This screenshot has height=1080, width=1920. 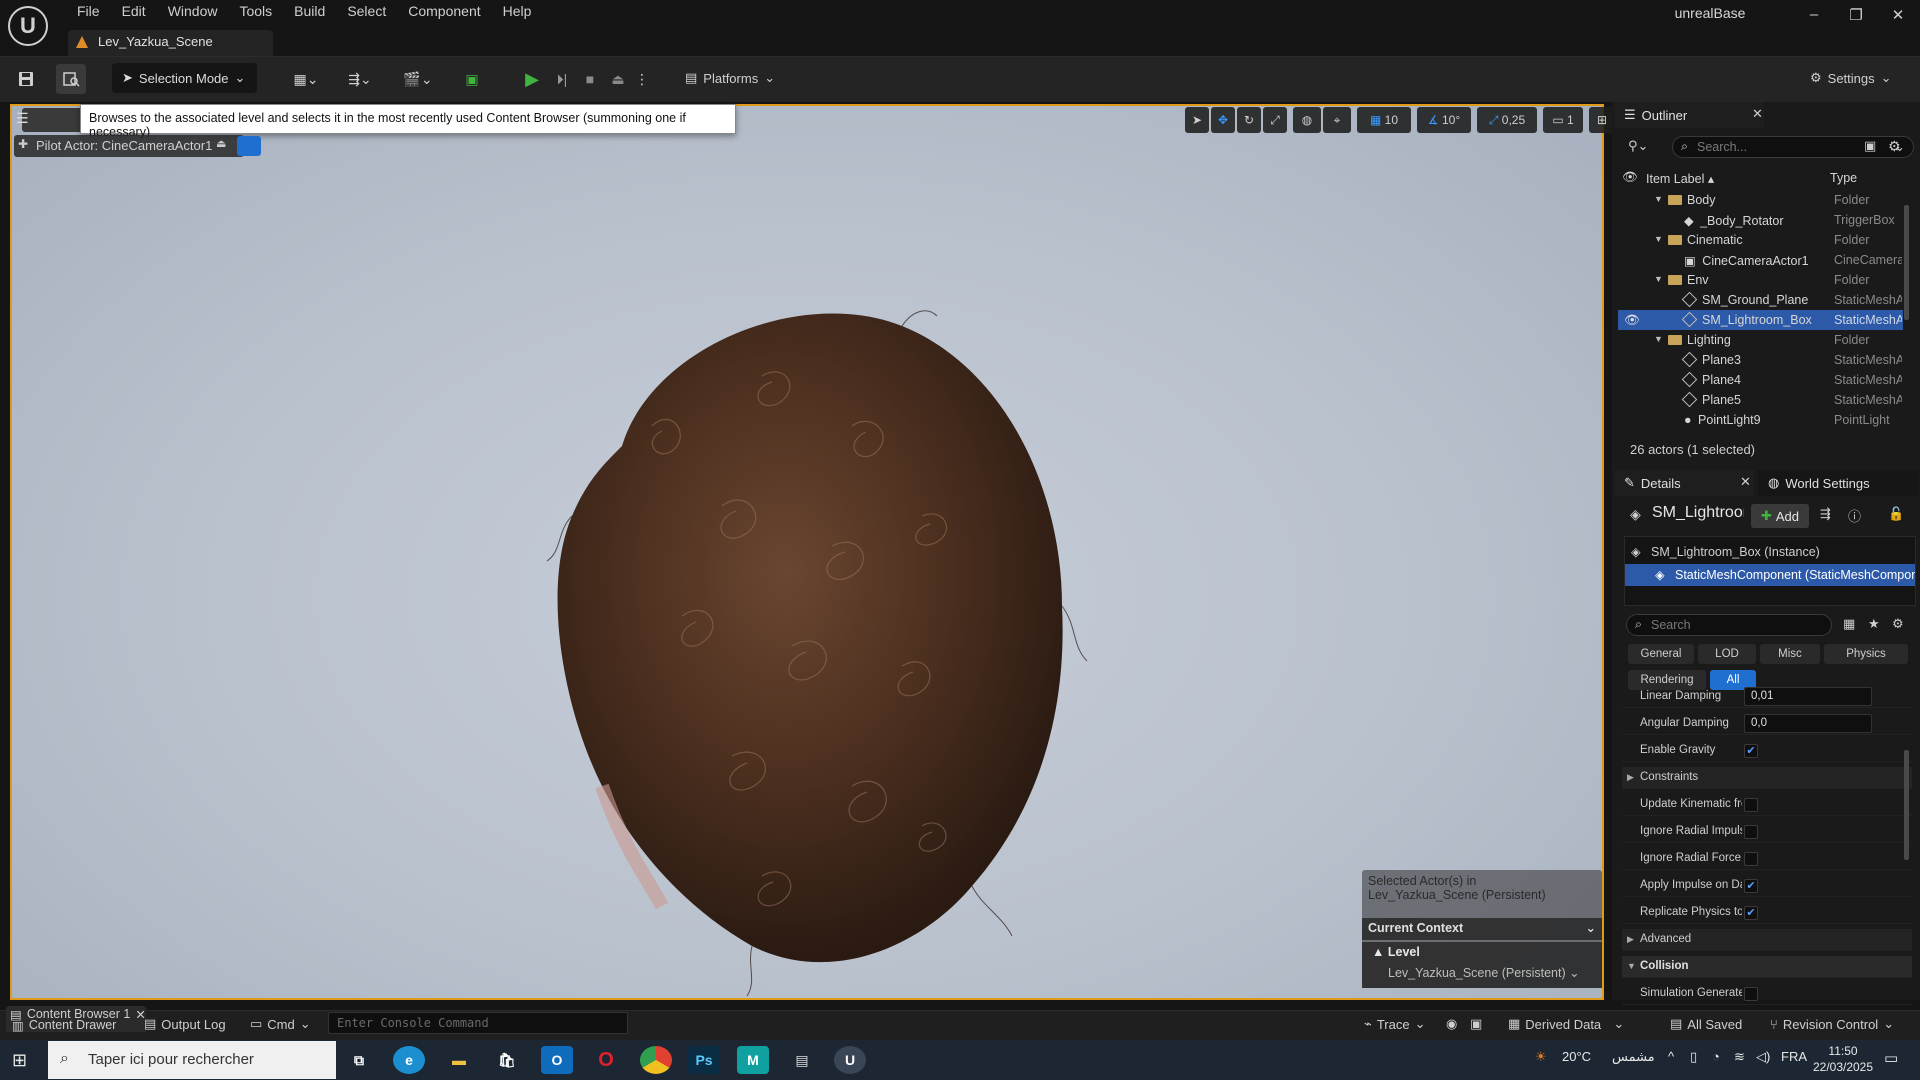 What do you see at coordinates (1849, 624) in the screenshot?
I see `property-matrix-icon: ▦` at bounding box center [1849, 624].